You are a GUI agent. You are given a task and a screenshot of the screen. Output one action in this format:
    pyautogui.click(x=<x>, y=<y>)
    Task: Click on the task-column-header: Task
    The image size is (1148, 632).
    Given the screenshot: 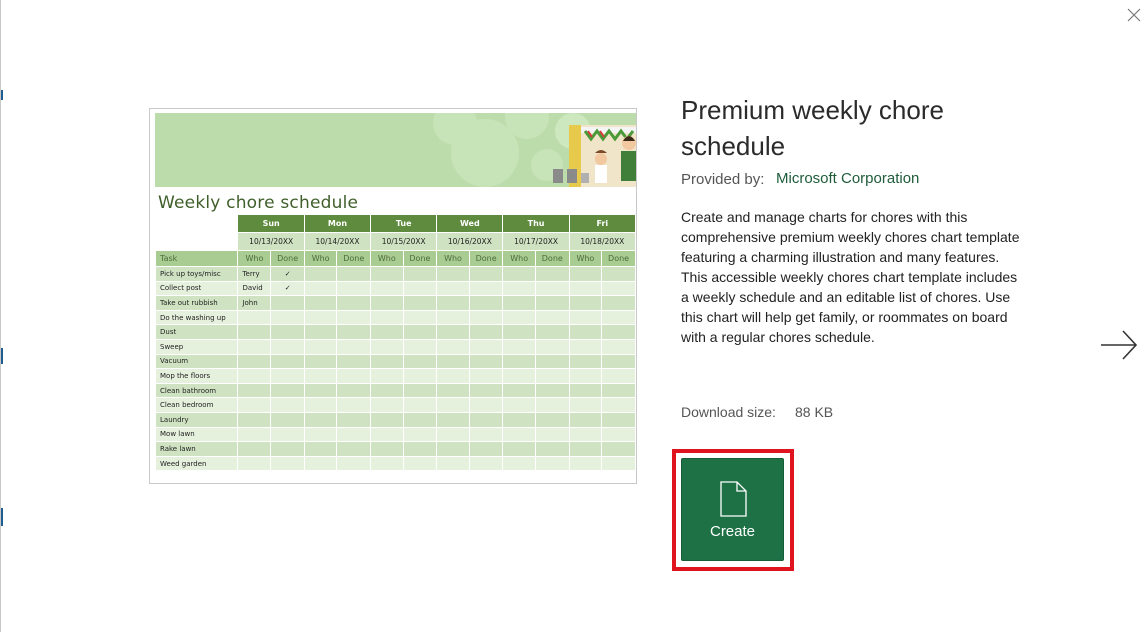 What is the action you would take?
    pyautogui.click(x=196, y=258)
    